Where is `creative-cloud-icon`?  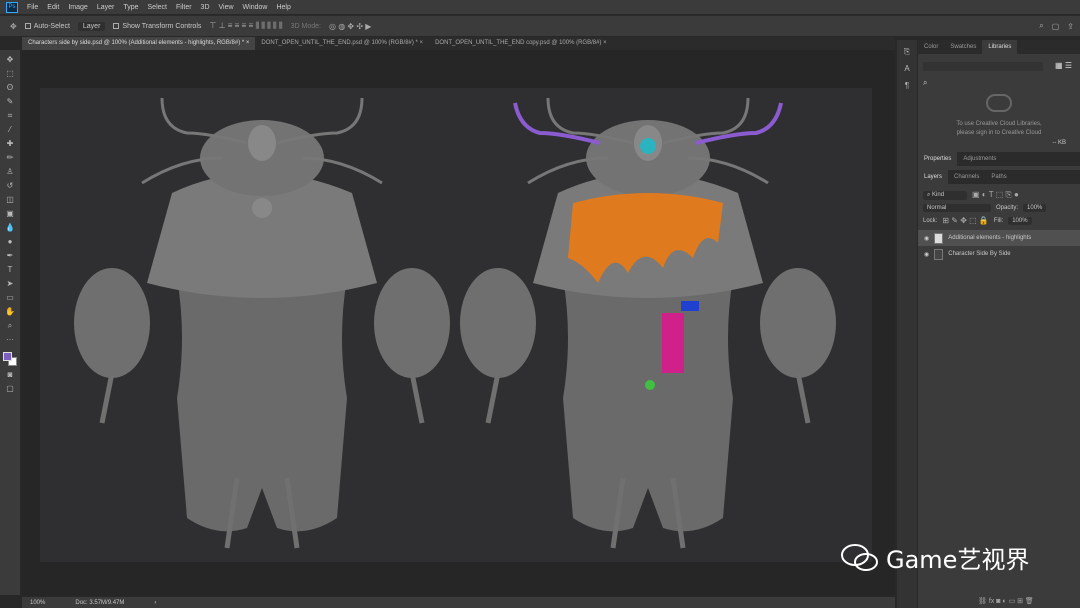 creative-cloud-icon is located at coordinates (999, 103).